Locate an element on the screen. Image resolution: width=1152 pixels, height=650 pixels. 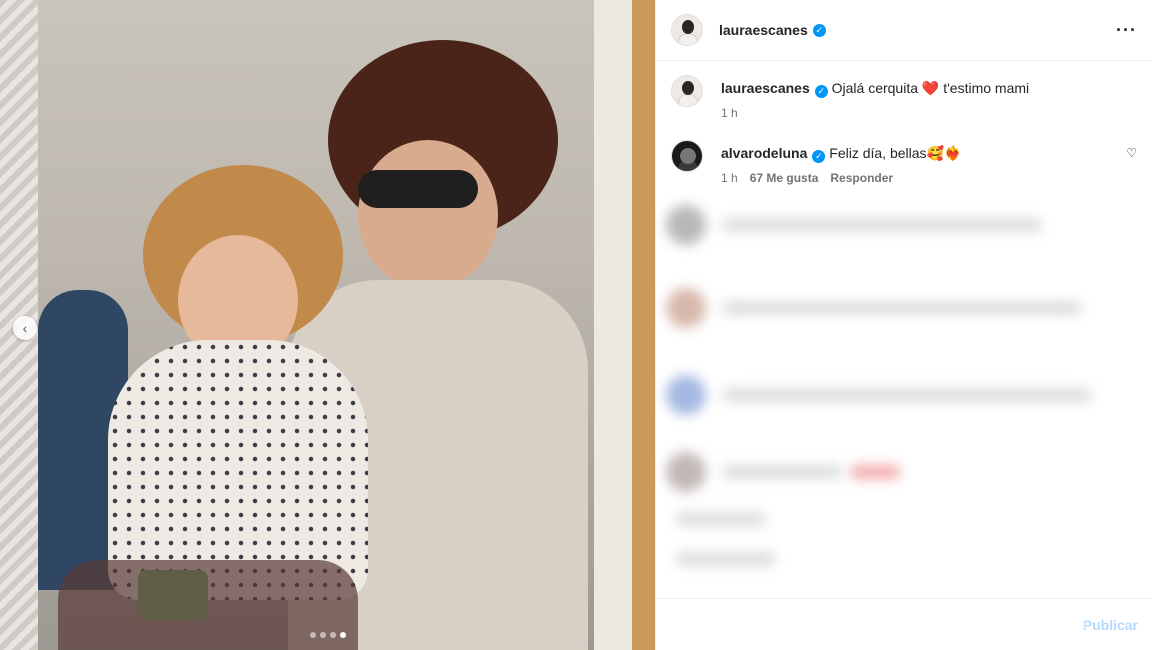
comment-input is located at coordinates (877, 624).